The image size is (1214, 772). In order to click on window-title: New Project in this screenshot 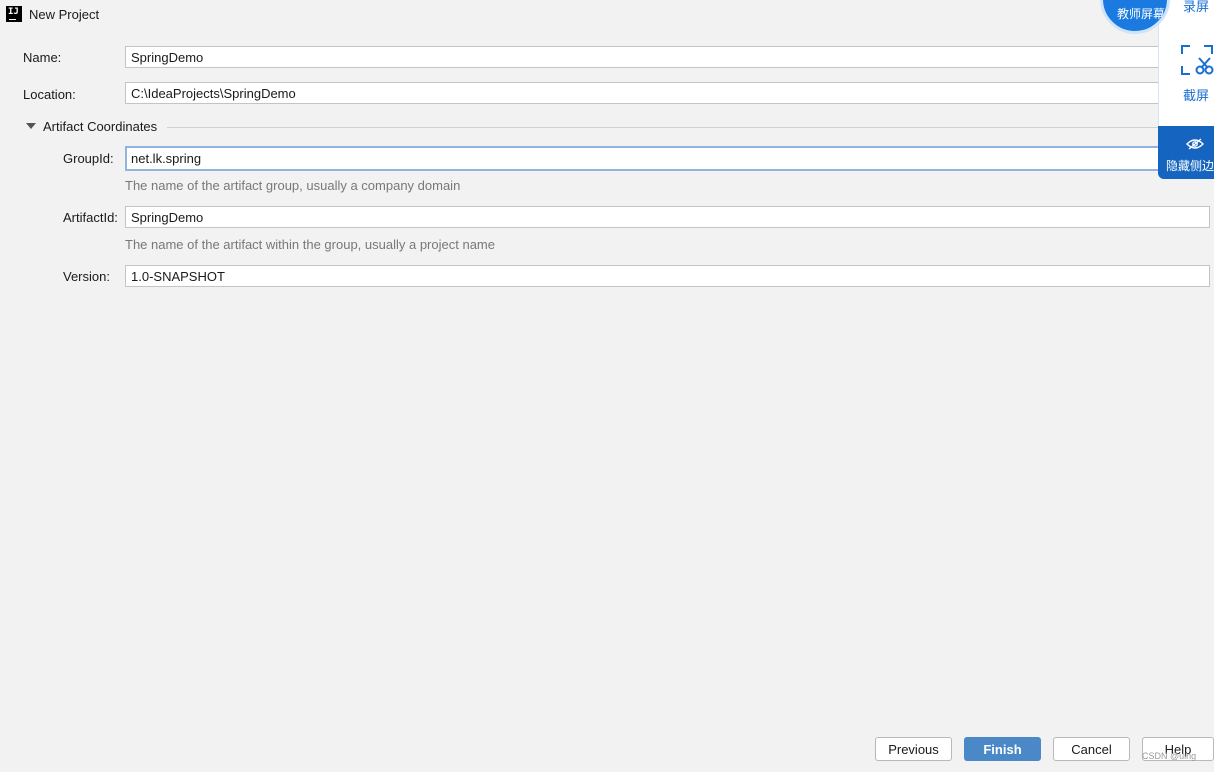, I will do `click(64, 14)`.